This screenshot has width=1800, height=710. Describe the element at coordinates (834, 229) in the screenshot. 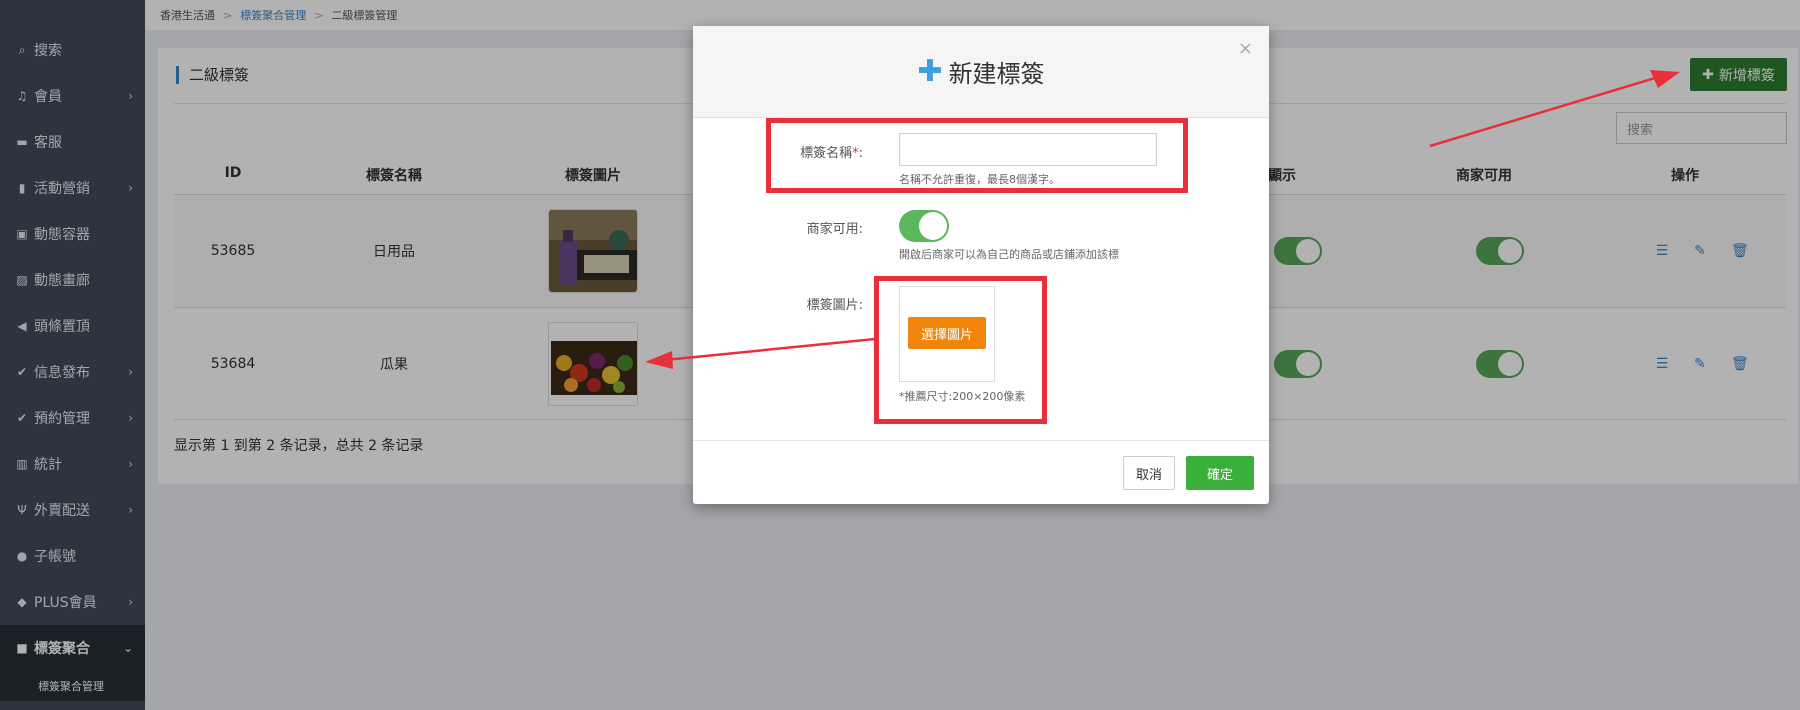

I see `merchant-available-label: 商家可用:` at that location.